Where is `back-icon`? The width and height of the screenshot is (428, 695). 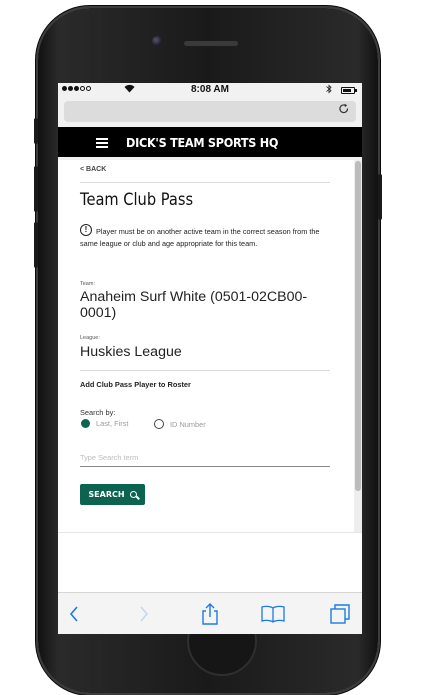
back-icon is located at coordinates (74, 613).